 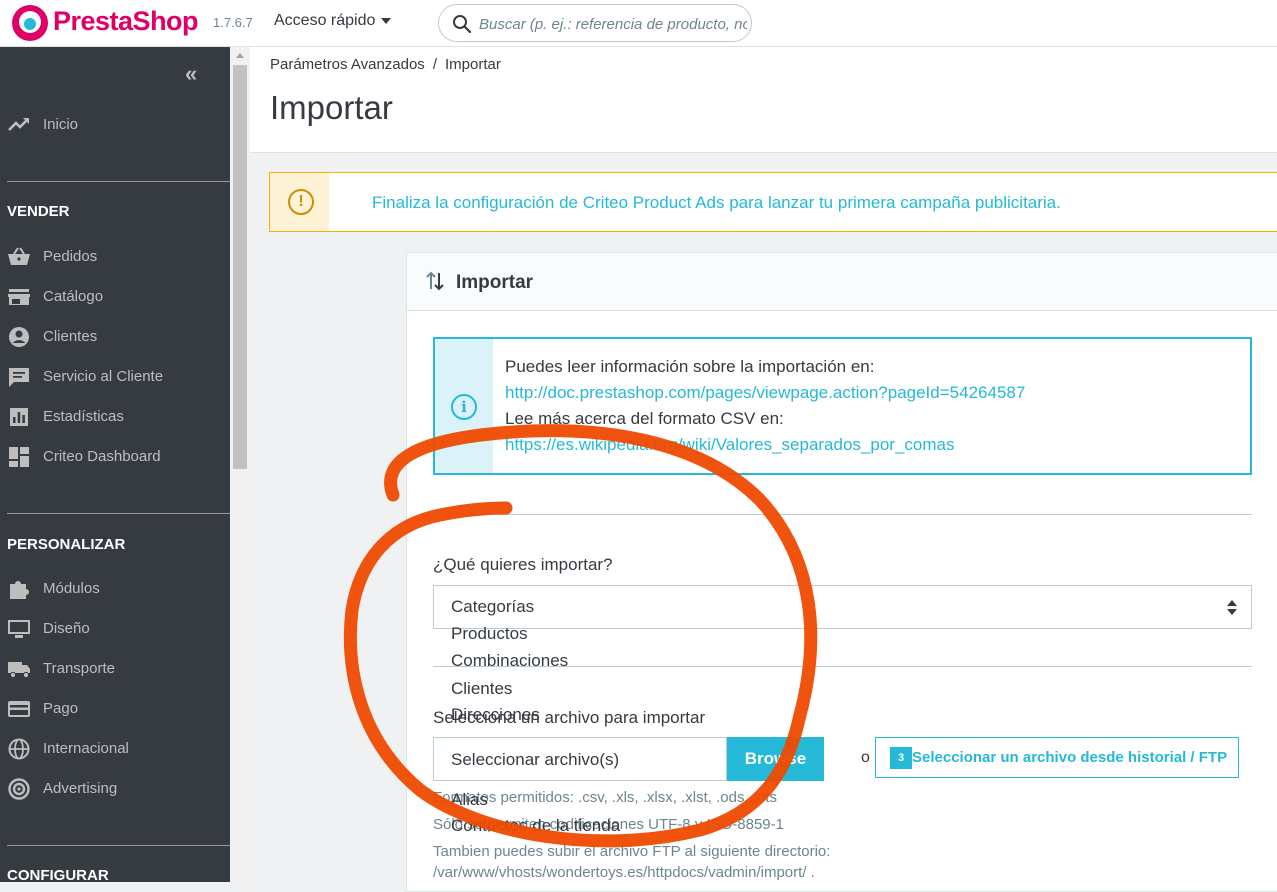 What do you see at coordinates (386, 20) in the screenshot?
I see `caret-down-icon` at bounding box center [386, 20].